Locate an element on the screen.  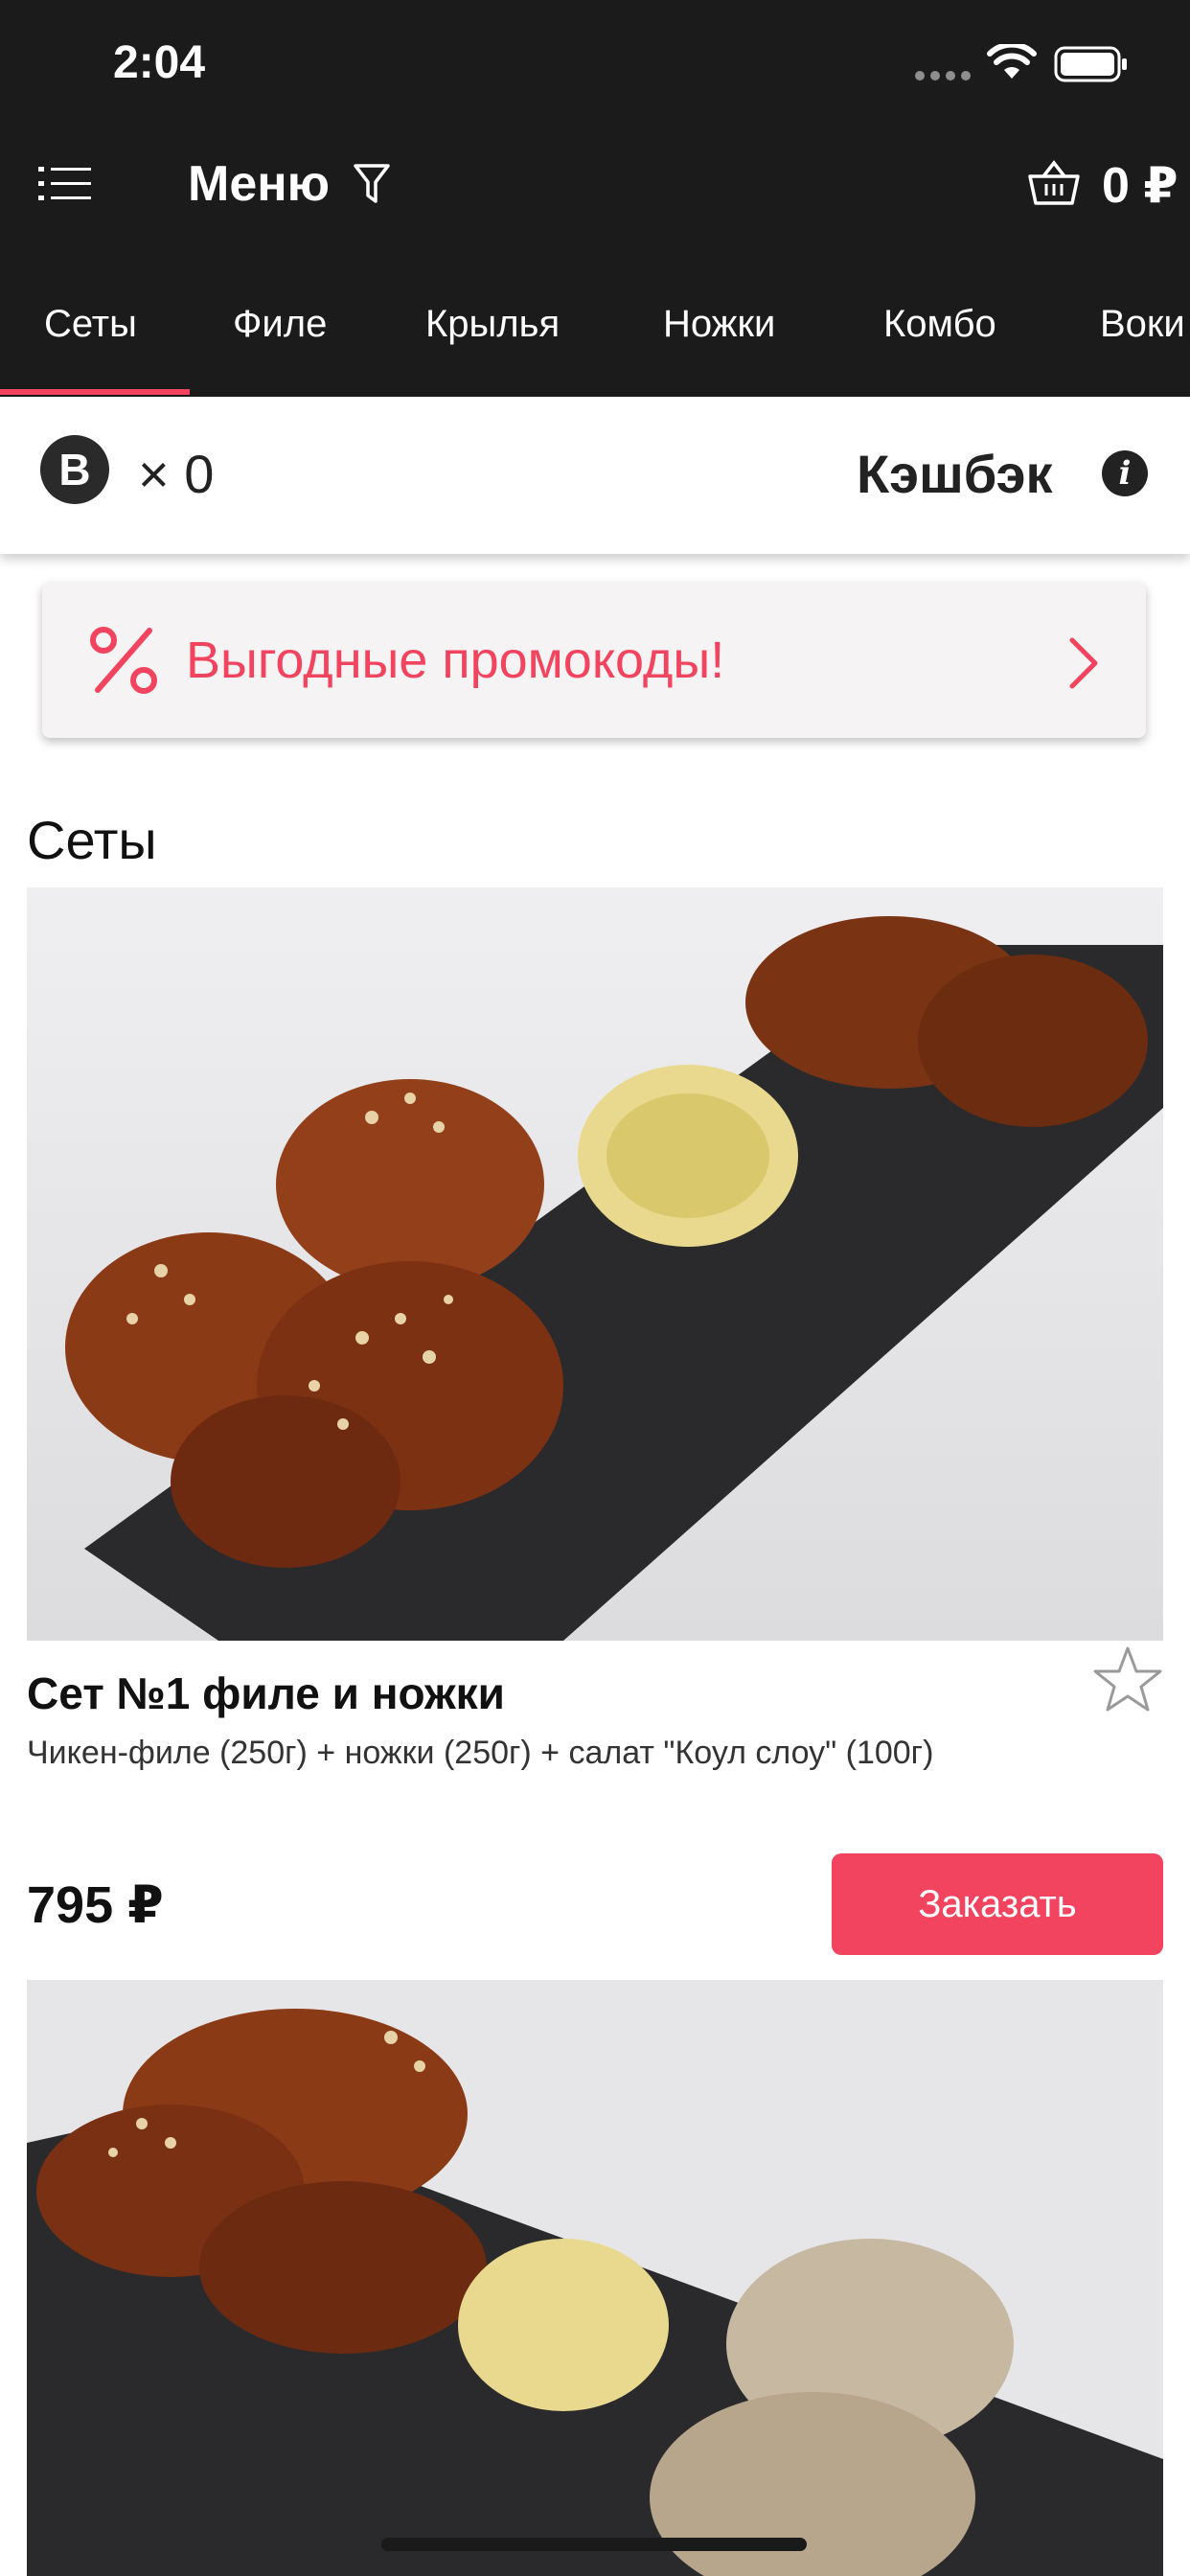
tab-combo: Комбо is located at coordinates (940, 324).